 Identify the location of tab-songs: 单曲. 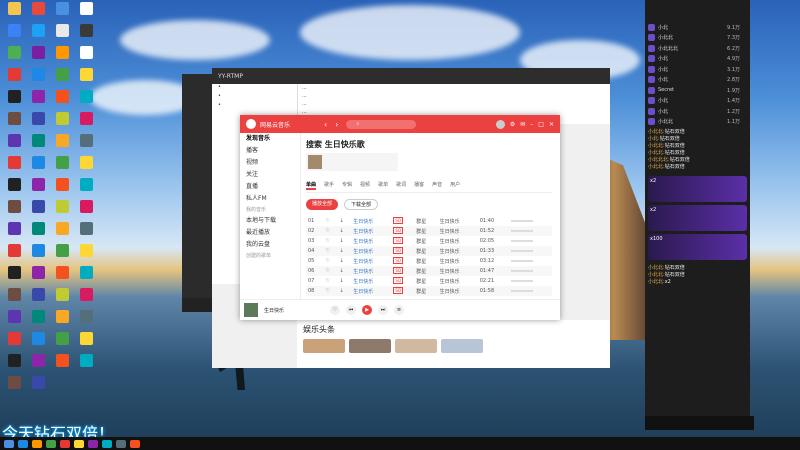
(311, 185).